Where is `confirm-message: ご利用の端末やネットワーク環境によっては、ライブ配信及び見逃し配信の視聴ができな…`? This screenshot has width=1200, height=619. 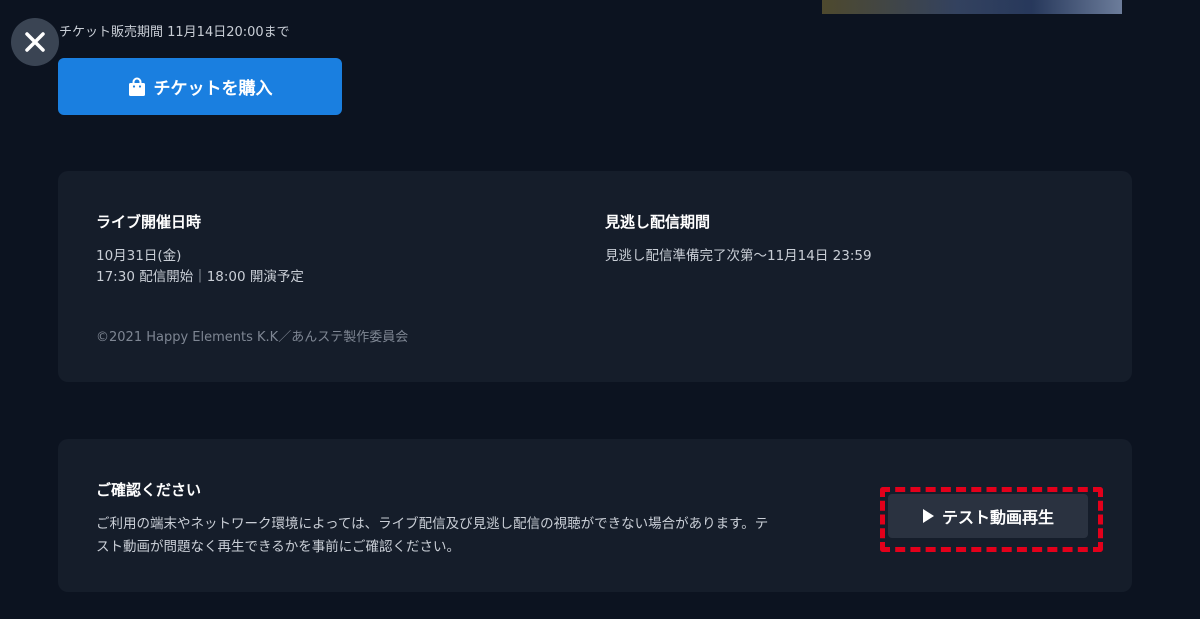 confirm-message: ご利用の端末やネットワーク環境によっては、ライブ配信及び見逃し配信の視聴ができな… is located at coordinates (486, 536).